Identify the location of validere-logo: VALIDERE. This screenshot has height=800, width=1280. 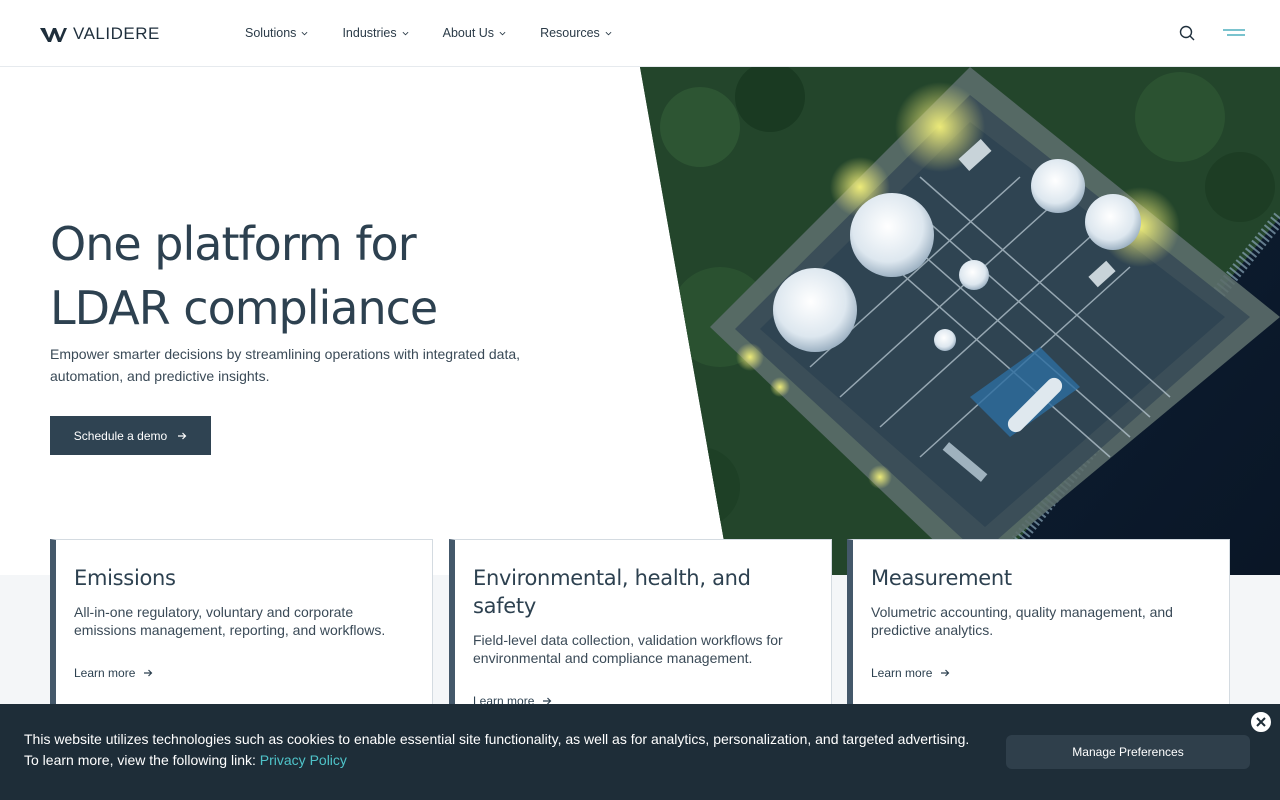
(100, 34).